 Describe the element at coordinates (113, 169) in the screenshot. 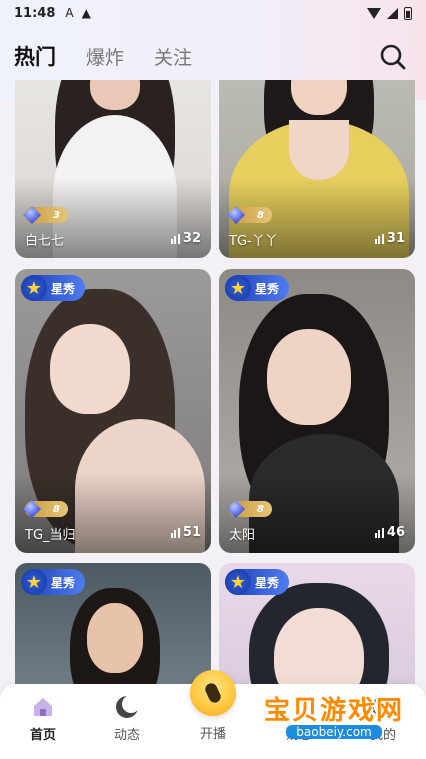

I see `live-card: 3 白七七 32` at that location.